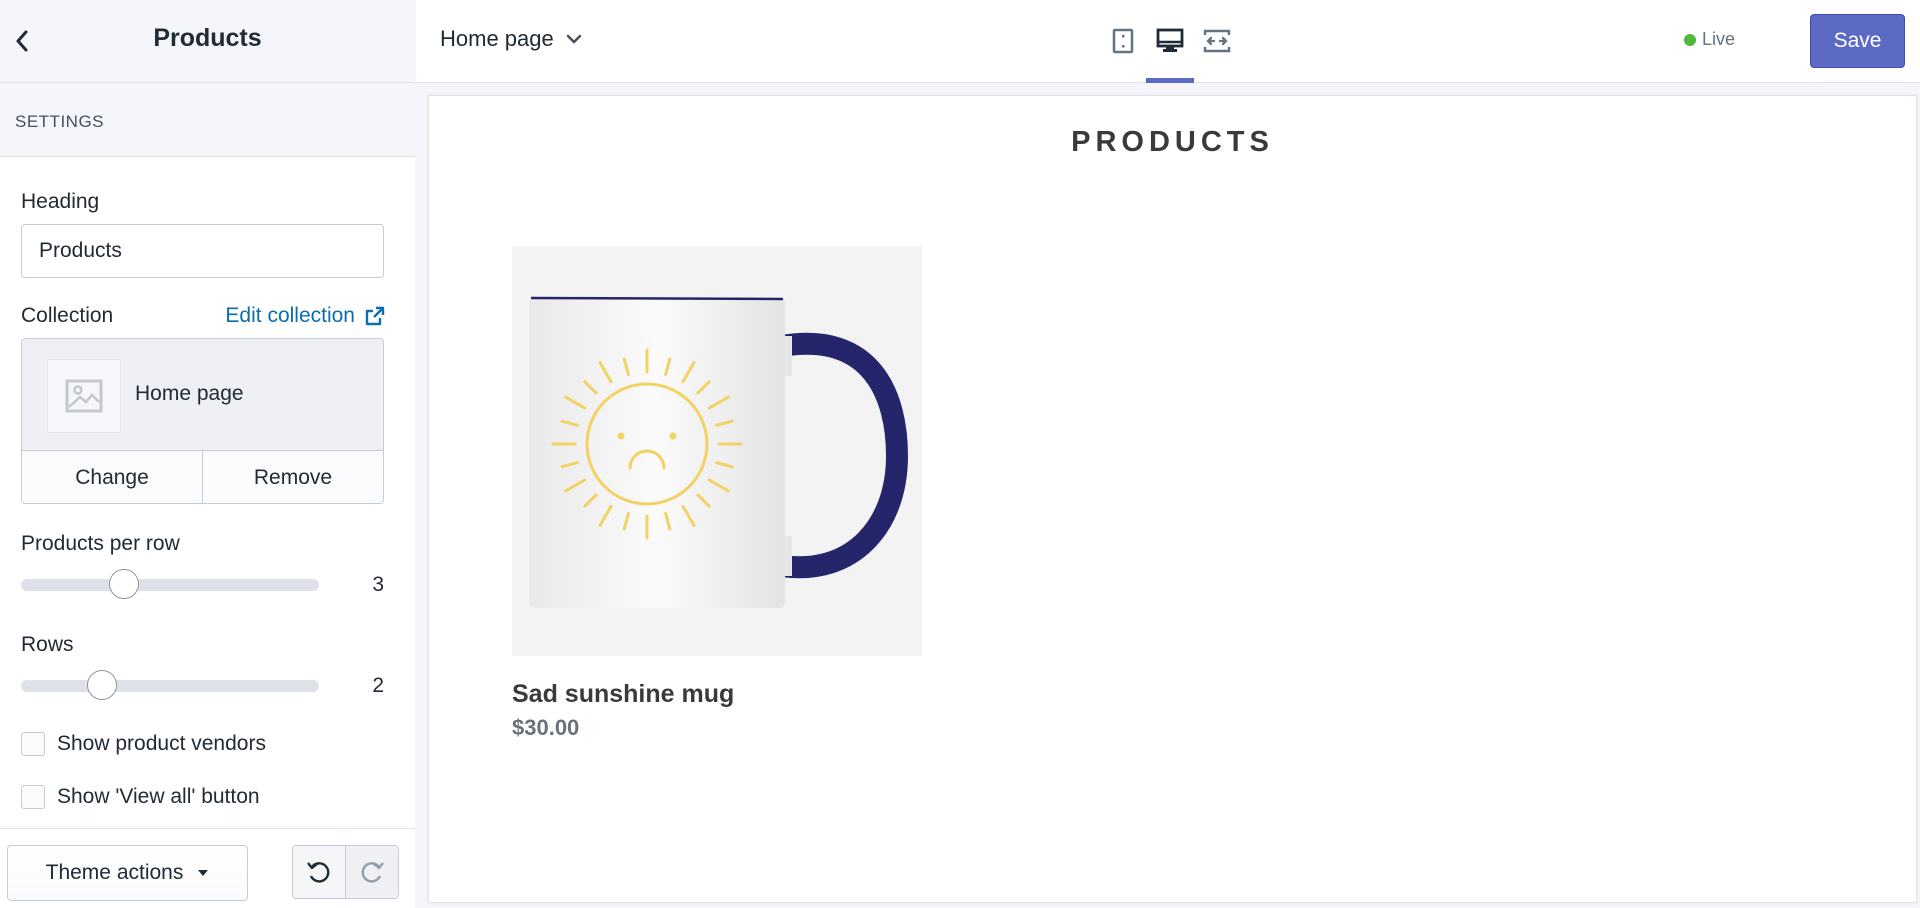 Image resolution: width=1920 pixels, height=908 pixels. Describe the element at coordinates (161, 743) in the screenshot. I see `show-vendors-label: Show product vendors` at that location.